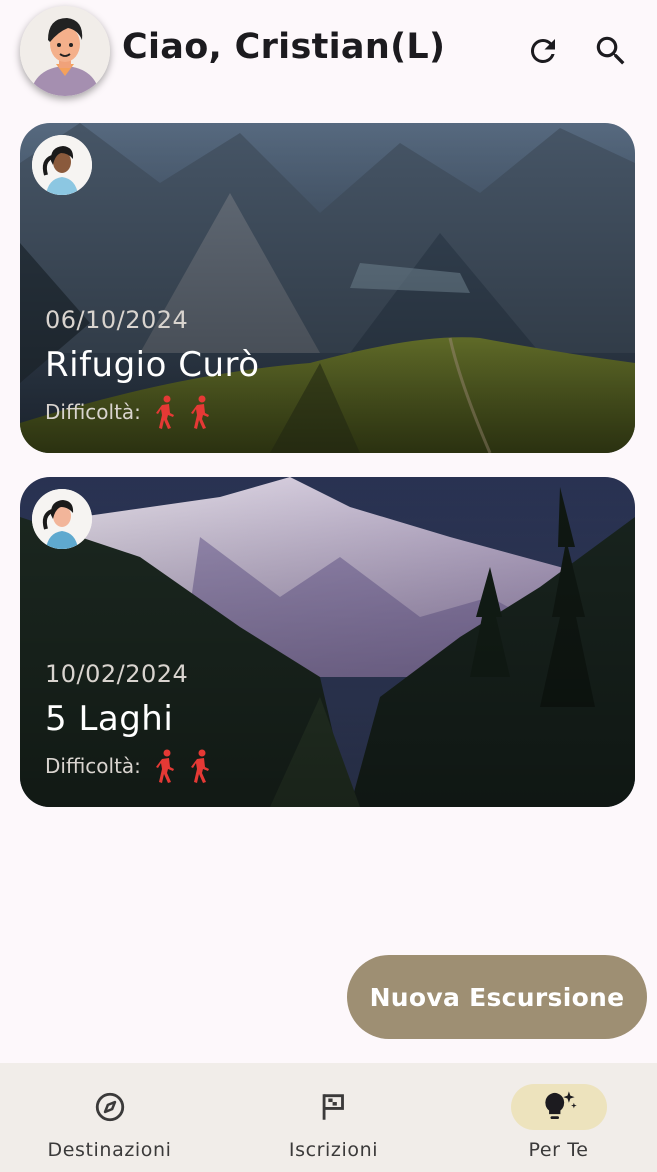 The height and width of the screenshot is (1172, 657). Describe the element at coordinates (152, 365) in the screenshot. I see `excursion-title: Rifugio Curò` at that location.